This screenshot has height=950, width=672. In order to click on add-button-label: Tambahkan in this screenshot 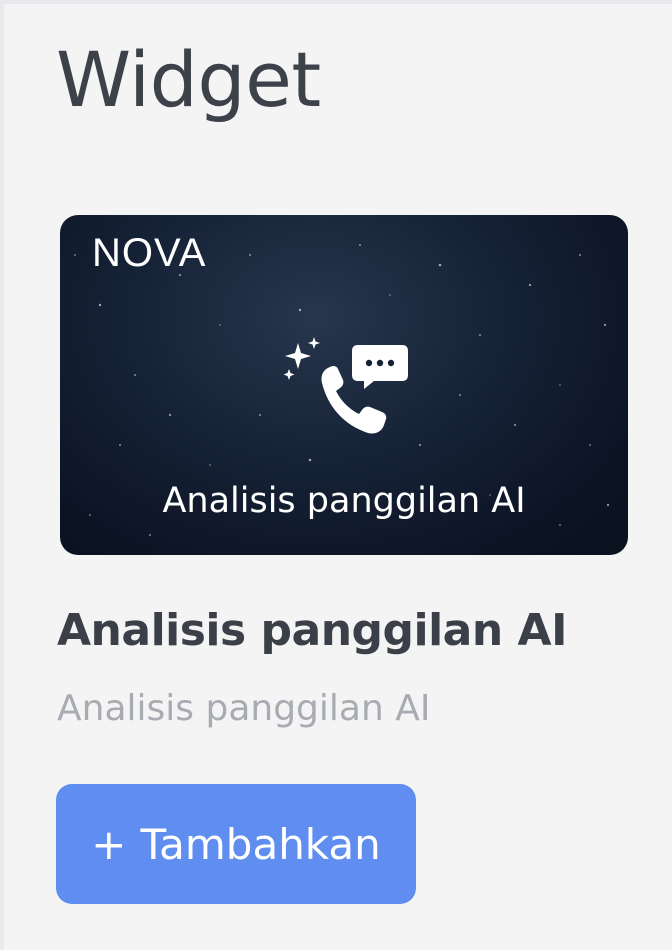, I will do `click(260, 844)`.